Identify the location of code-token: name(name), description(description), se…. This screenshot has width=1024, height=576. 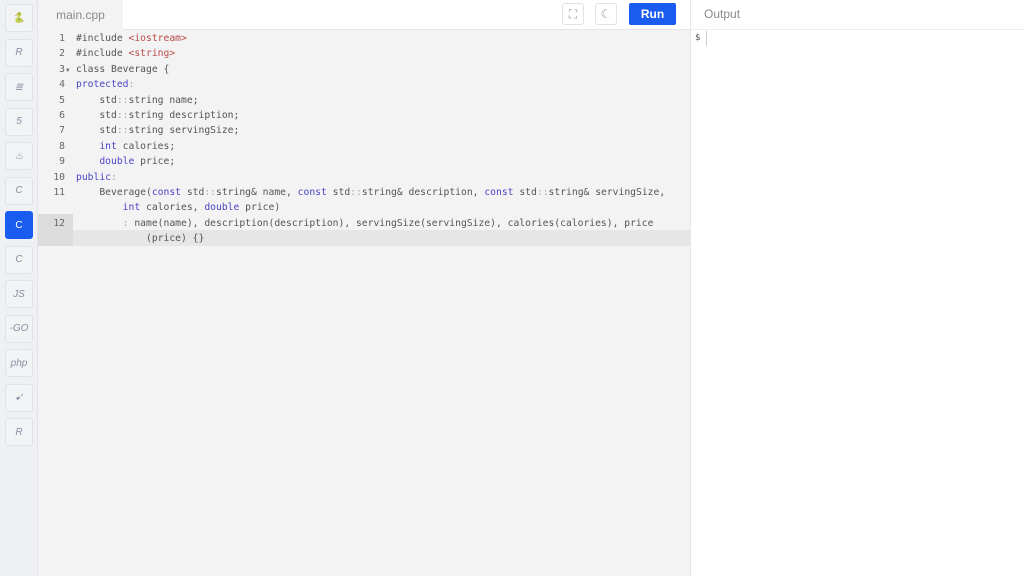
(391, 223).